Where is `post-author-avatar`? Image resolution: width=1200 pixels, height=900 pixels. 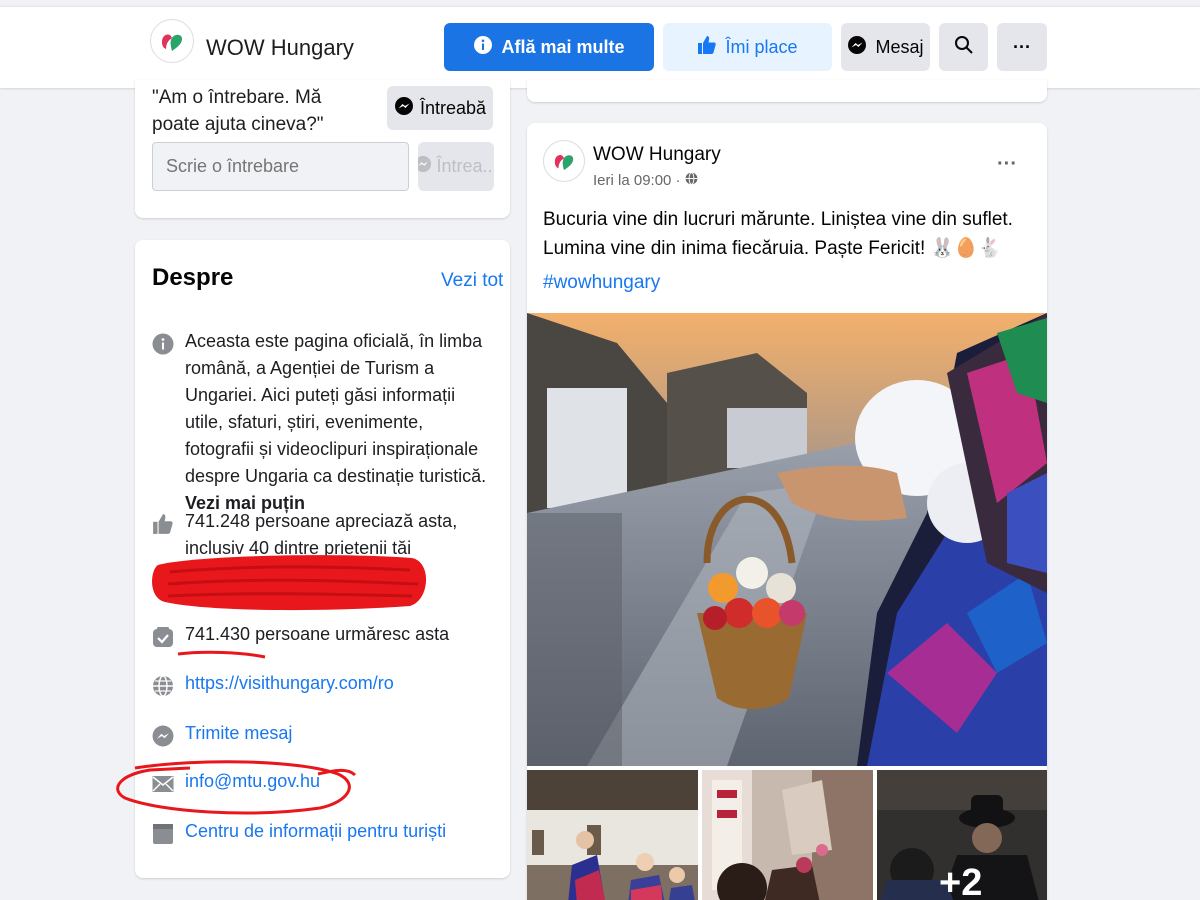
post-author-avatar is located at coordinates (564, 161).